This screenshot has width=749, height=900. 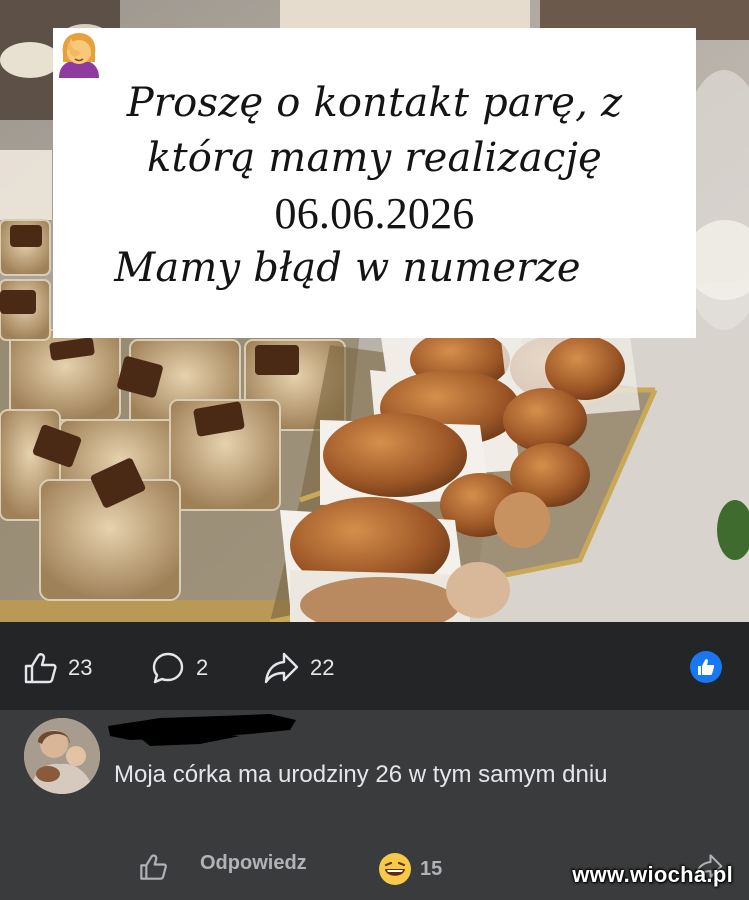 I want to click on caption-line-1: Proszę o kontakt parę, z, so click(x=374, y=103).